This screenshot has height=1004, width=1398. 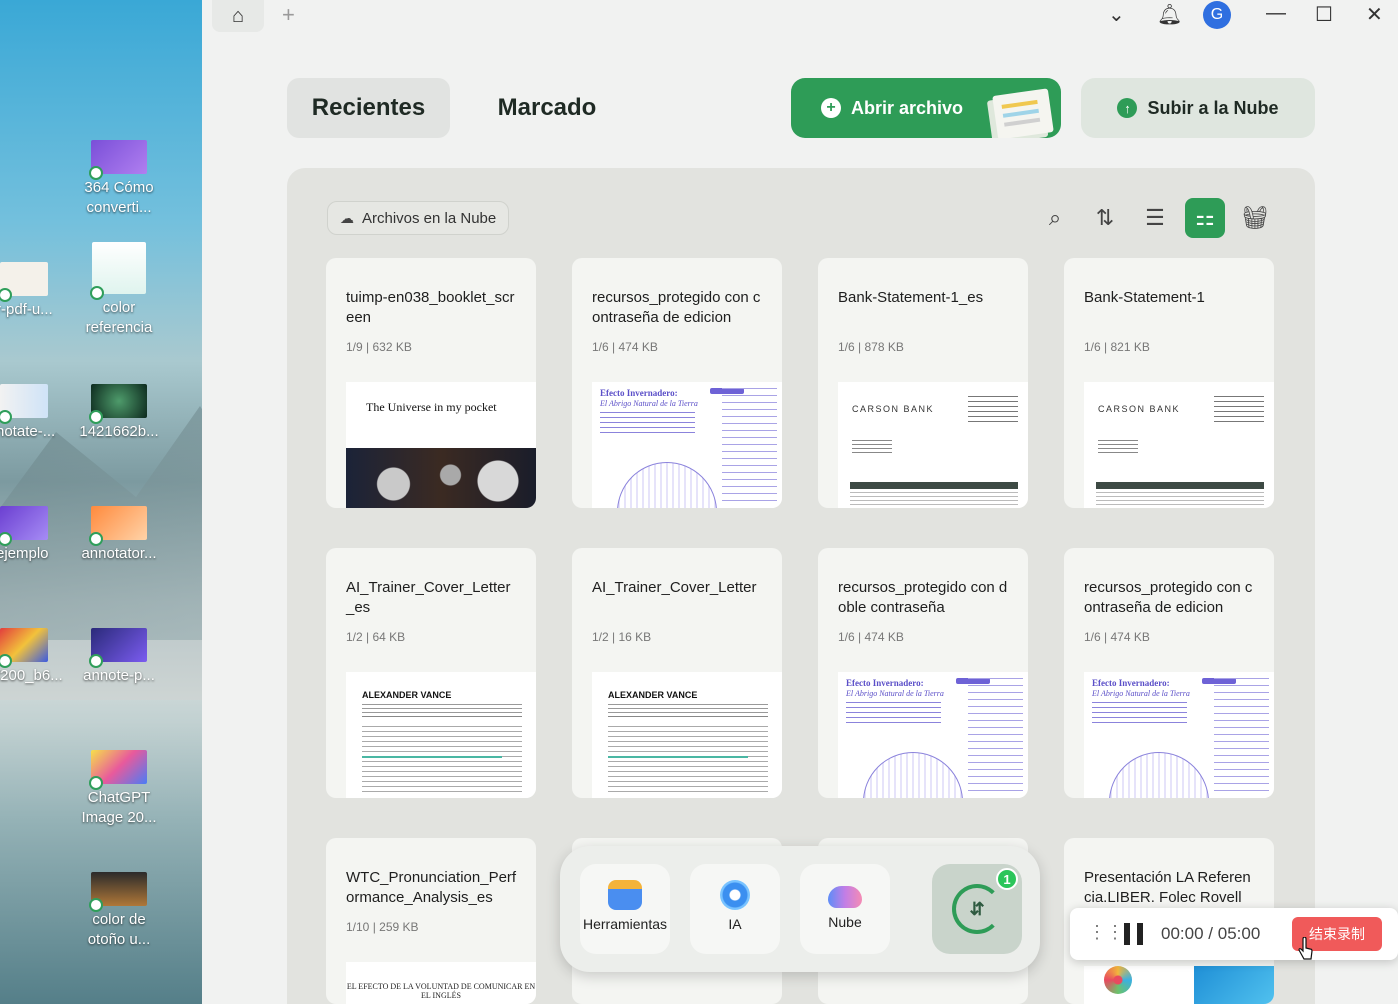 What do you see at coordinates (639, 393) in the screenshot?
I see `preview-title: Efecto Invernadero:` at bounding box center [639, 393].